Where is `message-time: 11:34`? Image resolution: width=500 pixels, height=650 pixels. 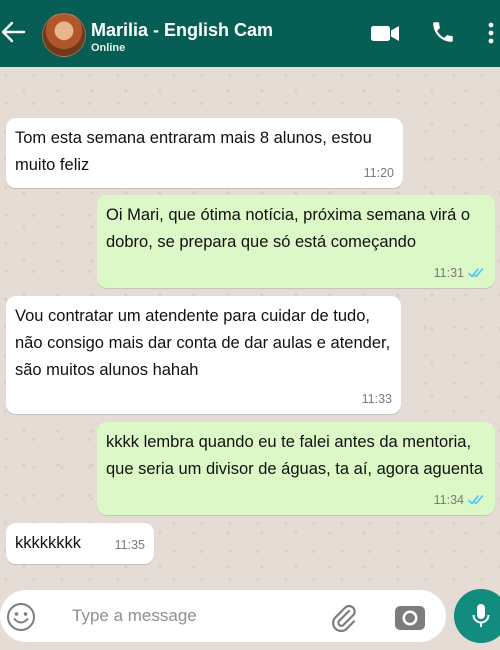 message-time: 11:34 is located at coordinates (448, 500).